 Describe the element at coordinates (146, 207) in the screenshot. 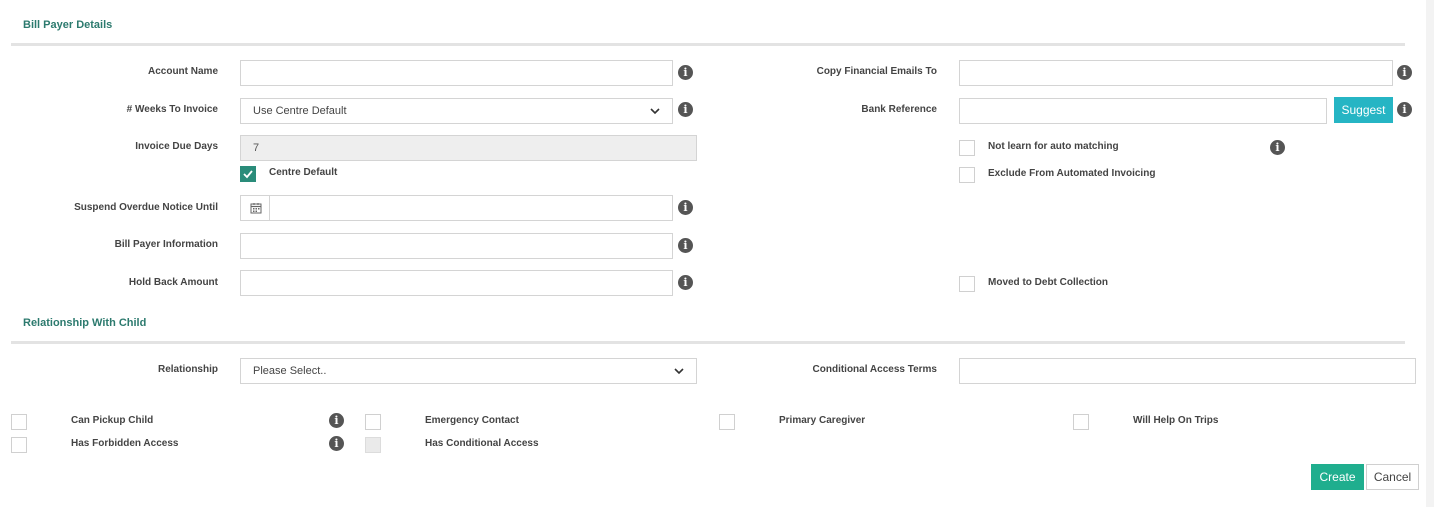

I see `suspend-overdue-label: Suspend Overdue Notice Until` at that location.